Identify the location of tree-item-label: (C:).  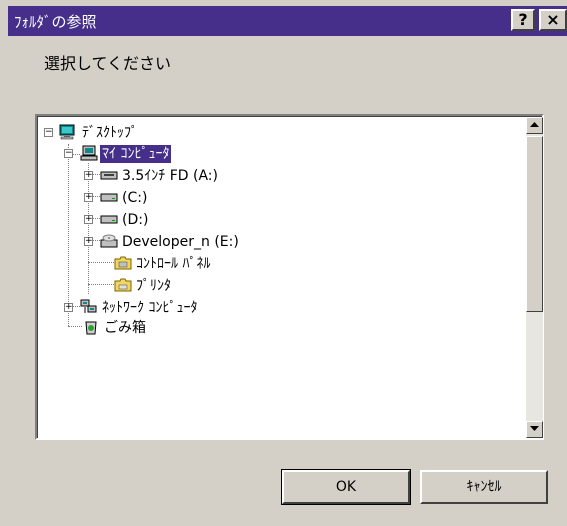
(135, 198).